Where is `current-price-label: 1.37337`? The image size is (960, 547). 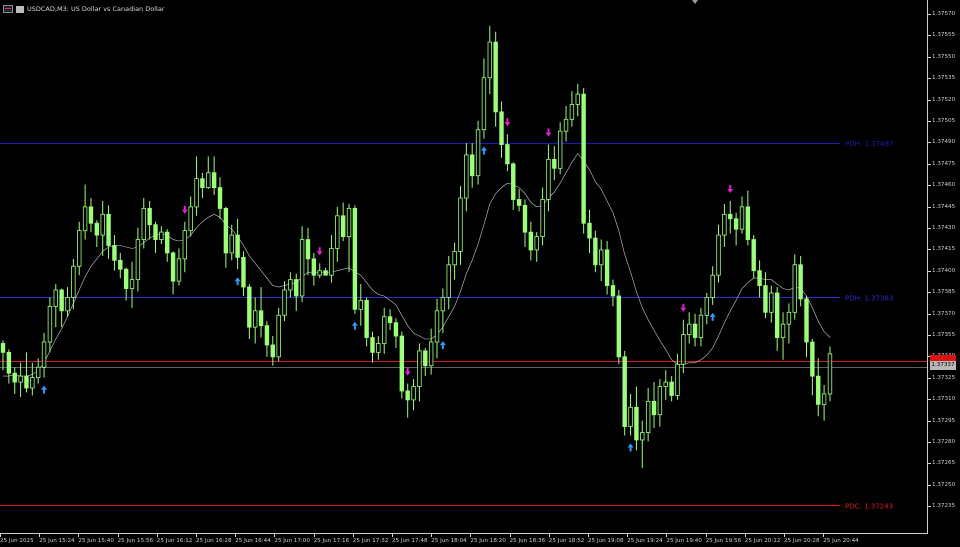
current-price-label: 1.37337 is located at coordinates (943, 365).